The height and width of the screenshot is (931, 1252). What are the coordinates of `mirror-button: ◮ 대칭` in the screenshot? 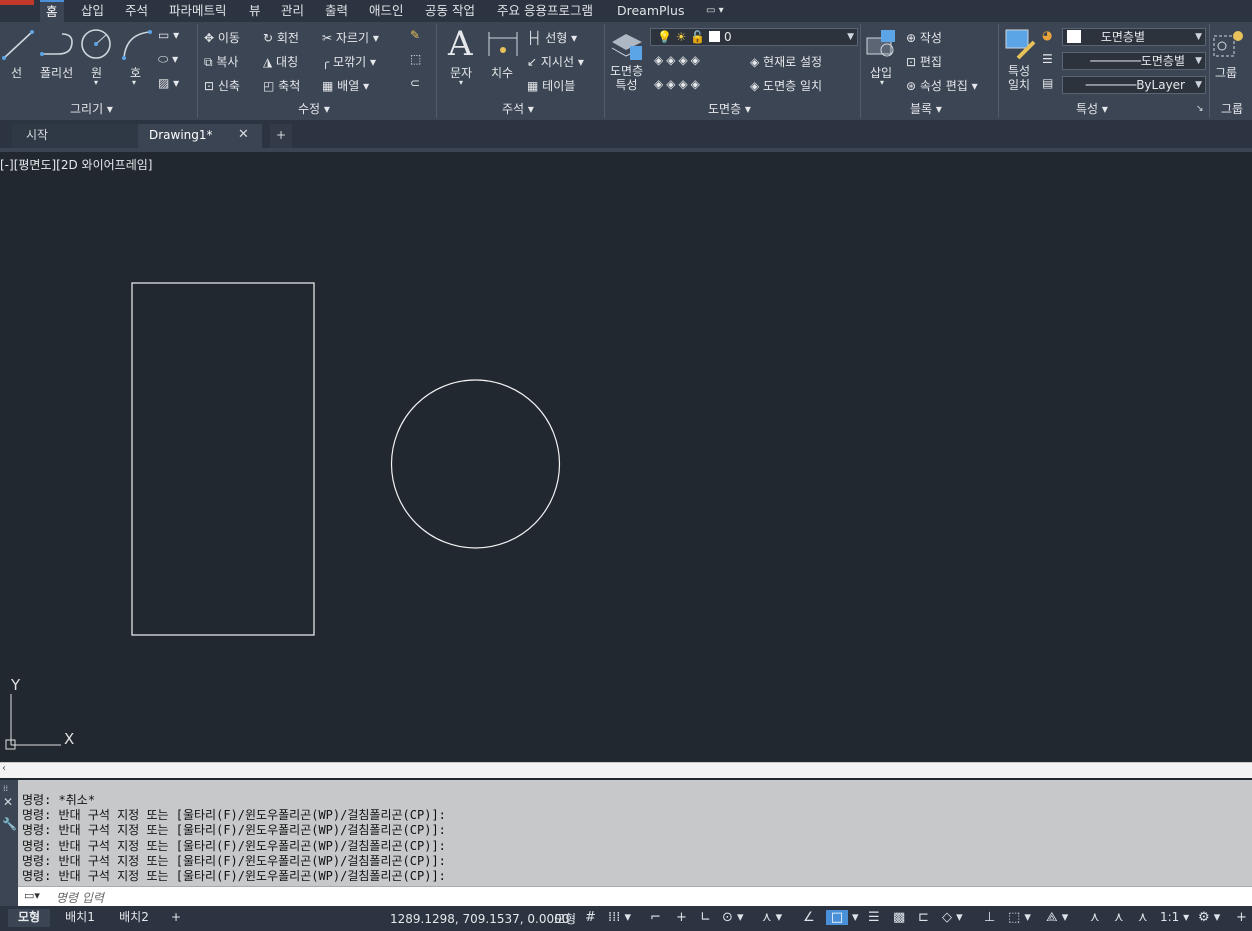 It's located at (280, 61).